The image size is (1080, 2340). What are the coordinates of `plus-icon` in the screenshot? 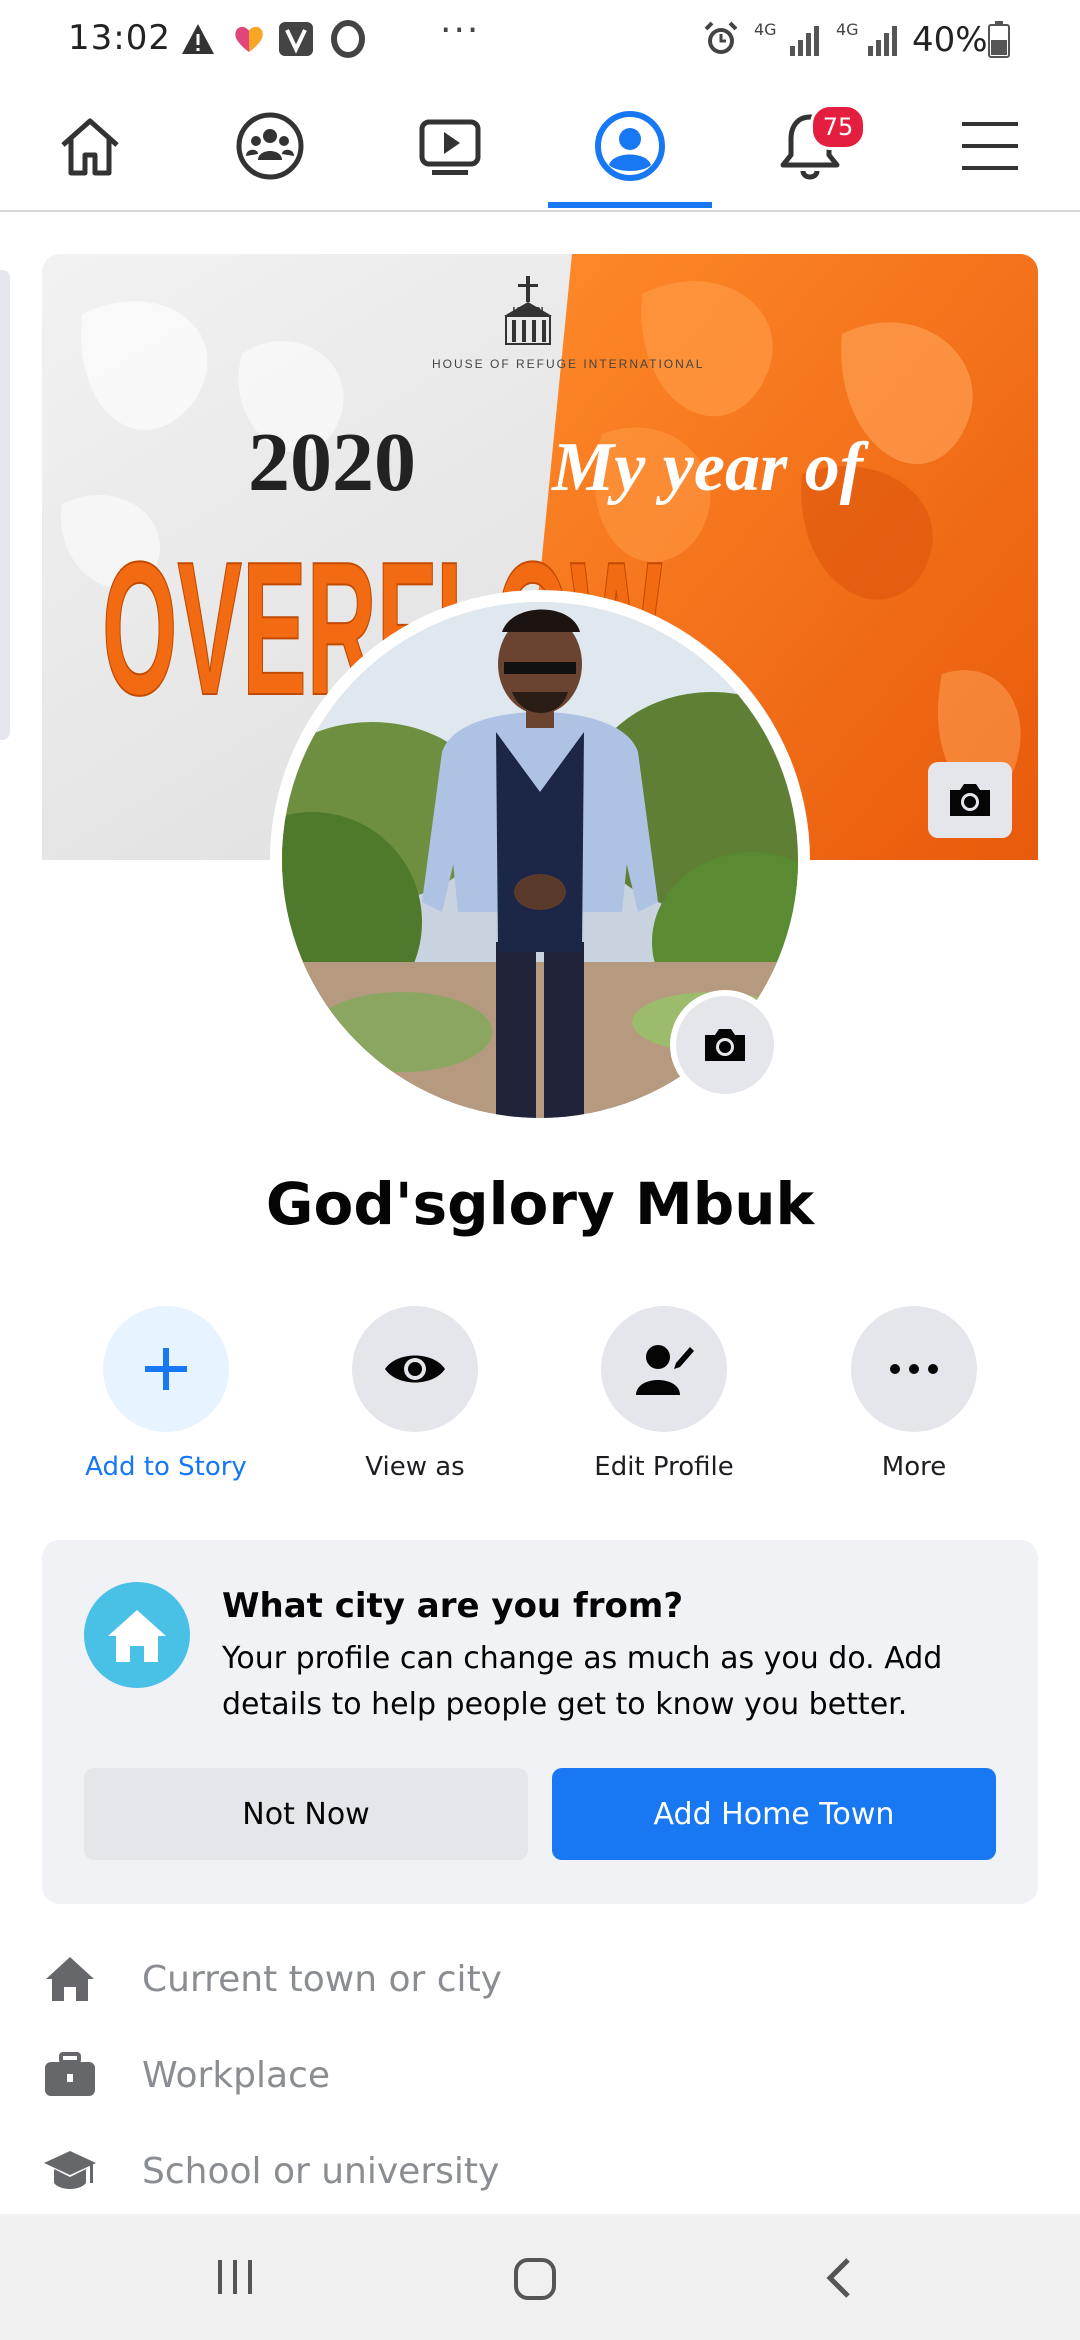 It's located at (166, 1369).